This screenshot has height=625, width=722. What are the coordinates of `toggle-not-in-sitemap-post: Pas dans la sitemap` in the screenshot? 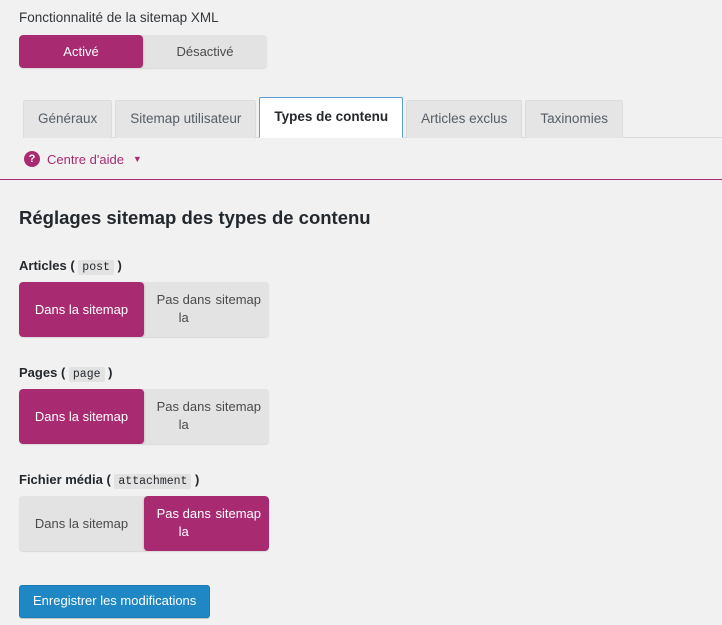 It's located at (206, 309).